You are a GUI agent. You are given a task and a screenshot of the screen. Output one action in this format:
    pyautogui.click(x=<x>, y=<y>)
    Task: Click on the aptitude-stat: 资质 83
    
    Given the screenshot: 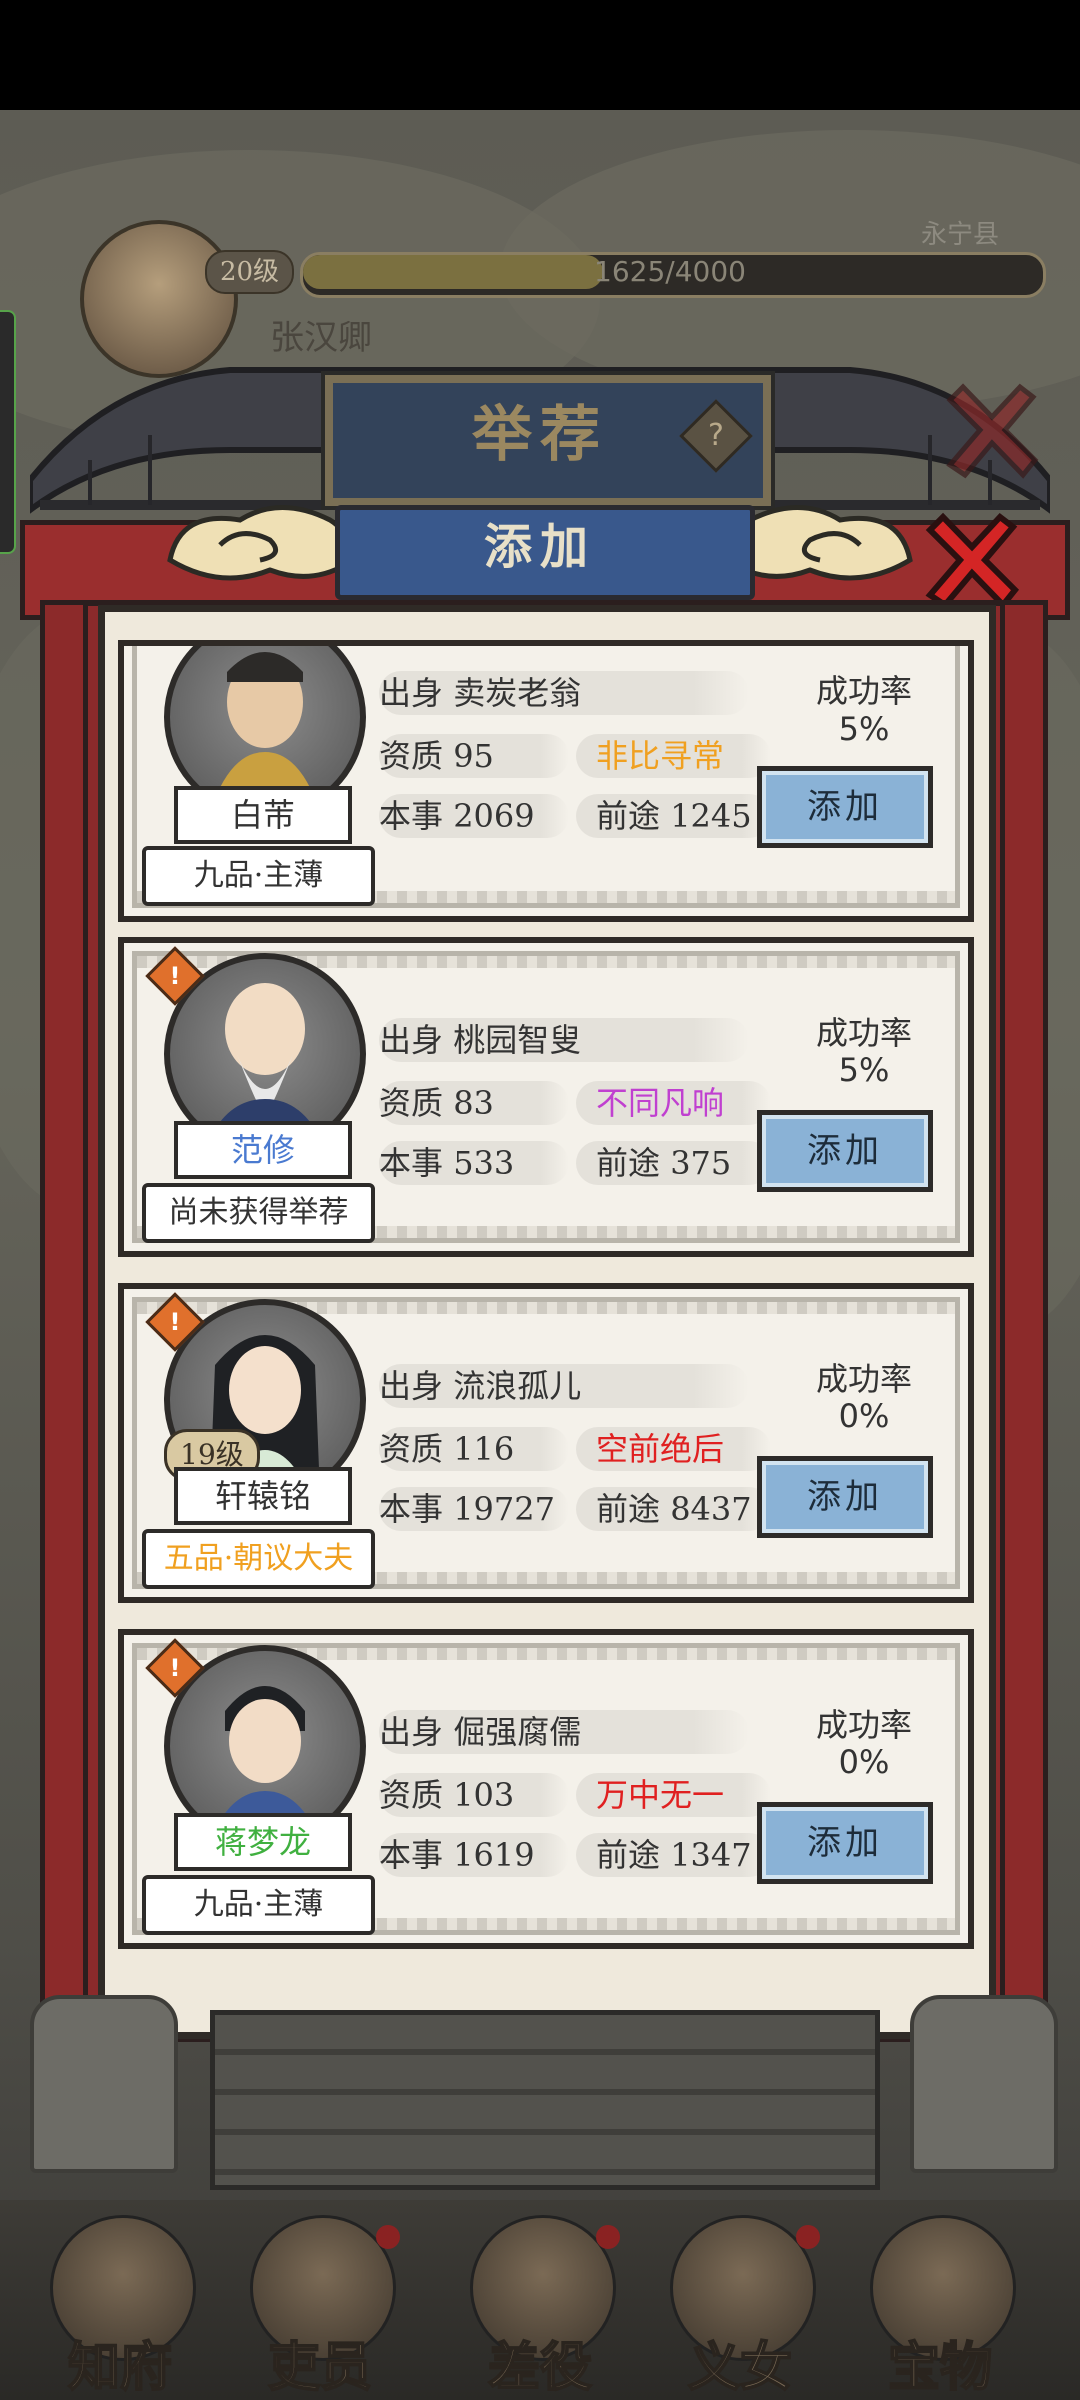 What is the action you would take?
    pyautogui.click(x=474, y=1103)
    